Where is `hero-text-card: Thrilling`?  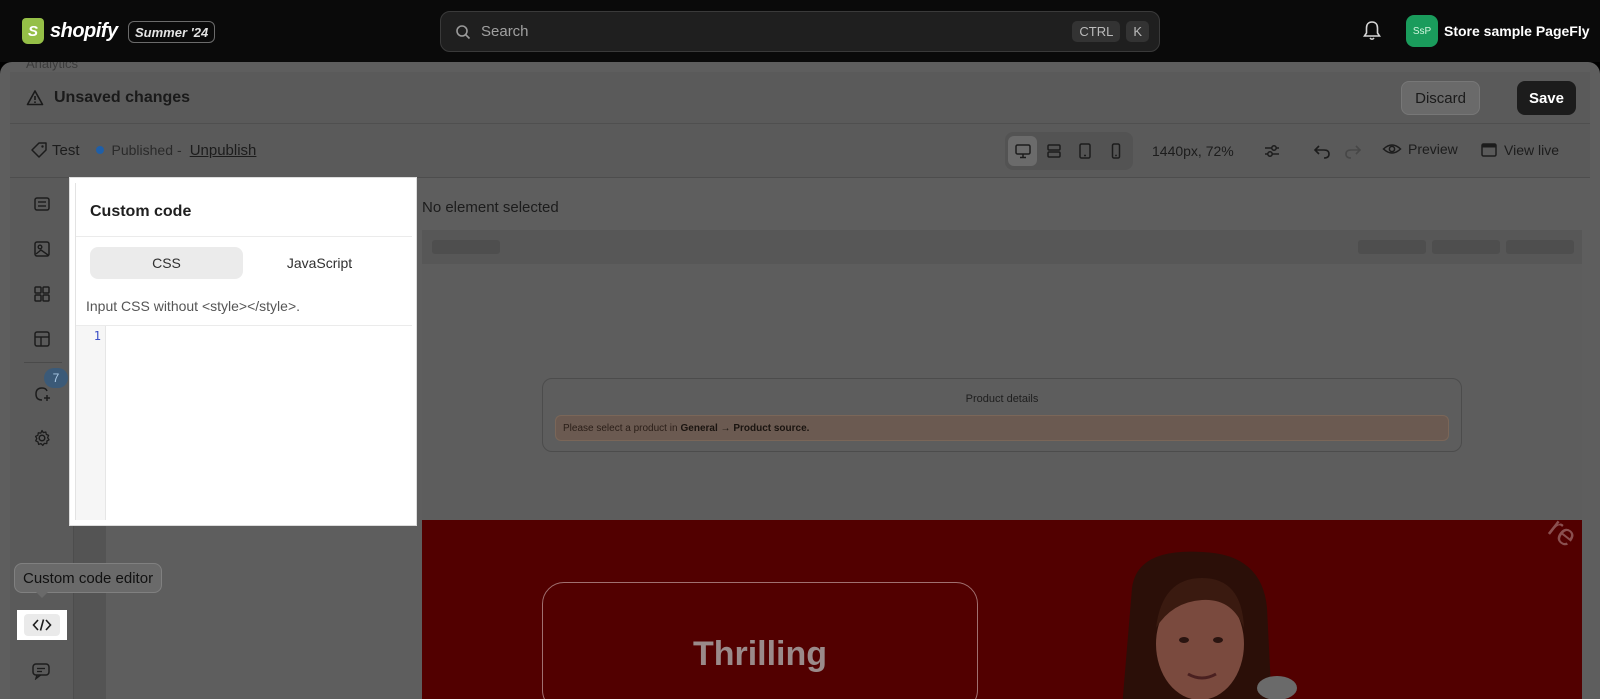 hero-text-card: Thrilling is located at coordinates (760, 640).